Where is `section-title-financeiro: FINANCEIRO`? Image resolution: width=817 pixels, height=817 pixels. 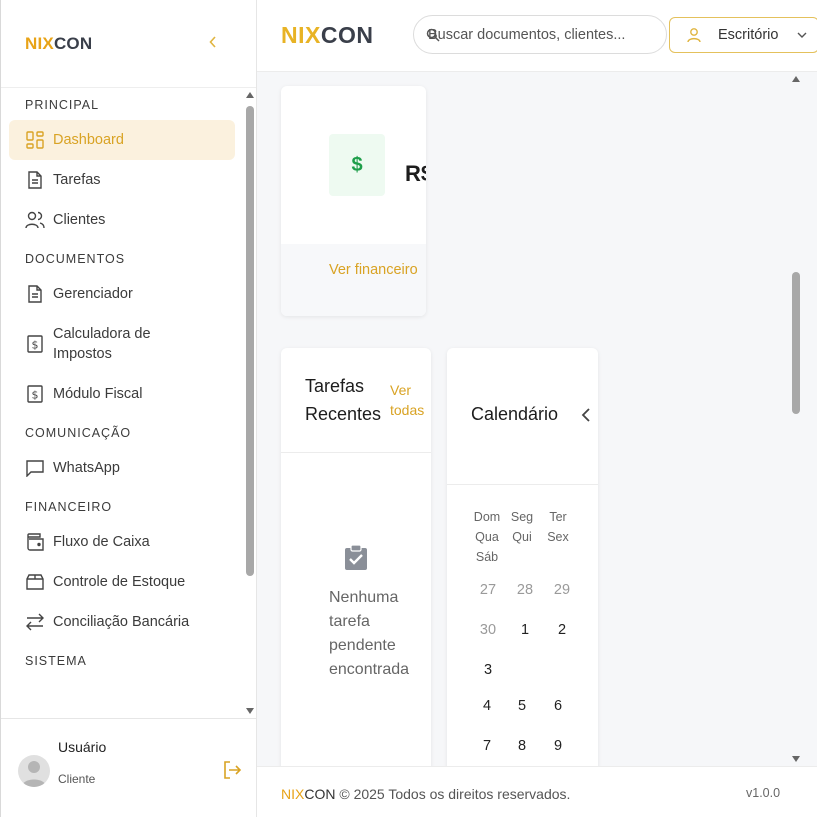 section-title-financeiro: FINANCEIRO is located at coordinates (69, 507).